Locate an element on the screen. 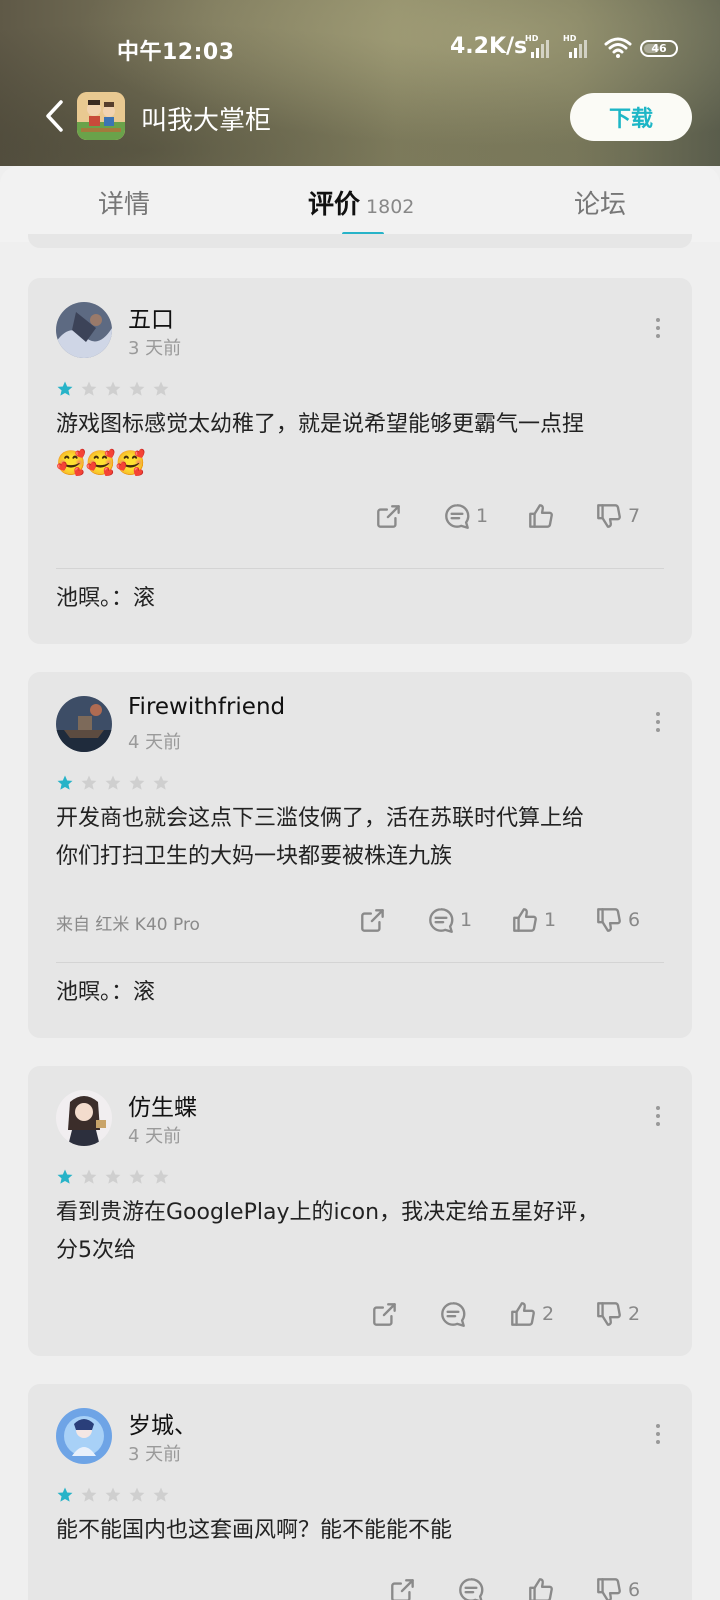 This screenshot has width=720, height=1600. review-username: 仿生蝶 is located at coordinates (162, 1105).